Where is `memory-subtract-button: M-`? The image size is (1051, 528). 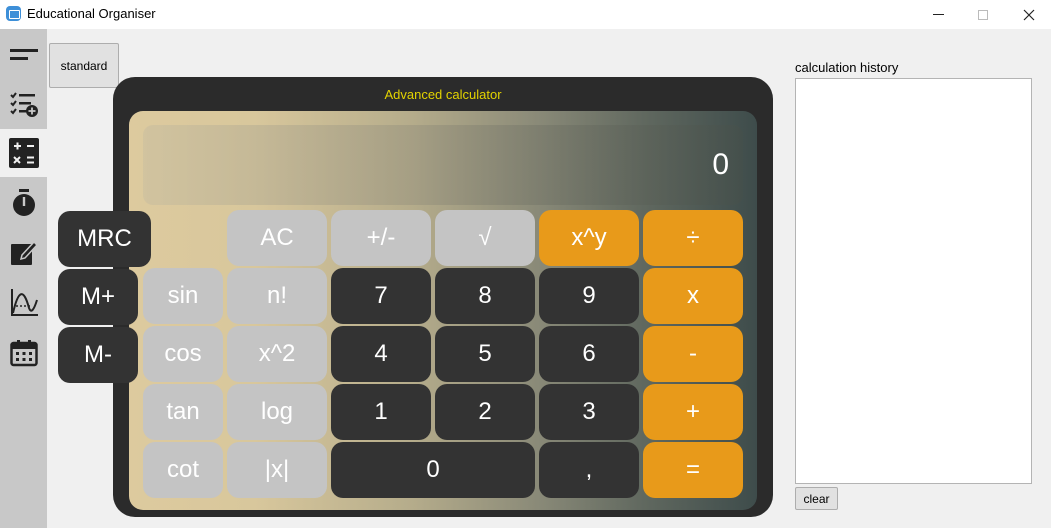
memory-subtract-button: M- is located at coordinates (98, 355).